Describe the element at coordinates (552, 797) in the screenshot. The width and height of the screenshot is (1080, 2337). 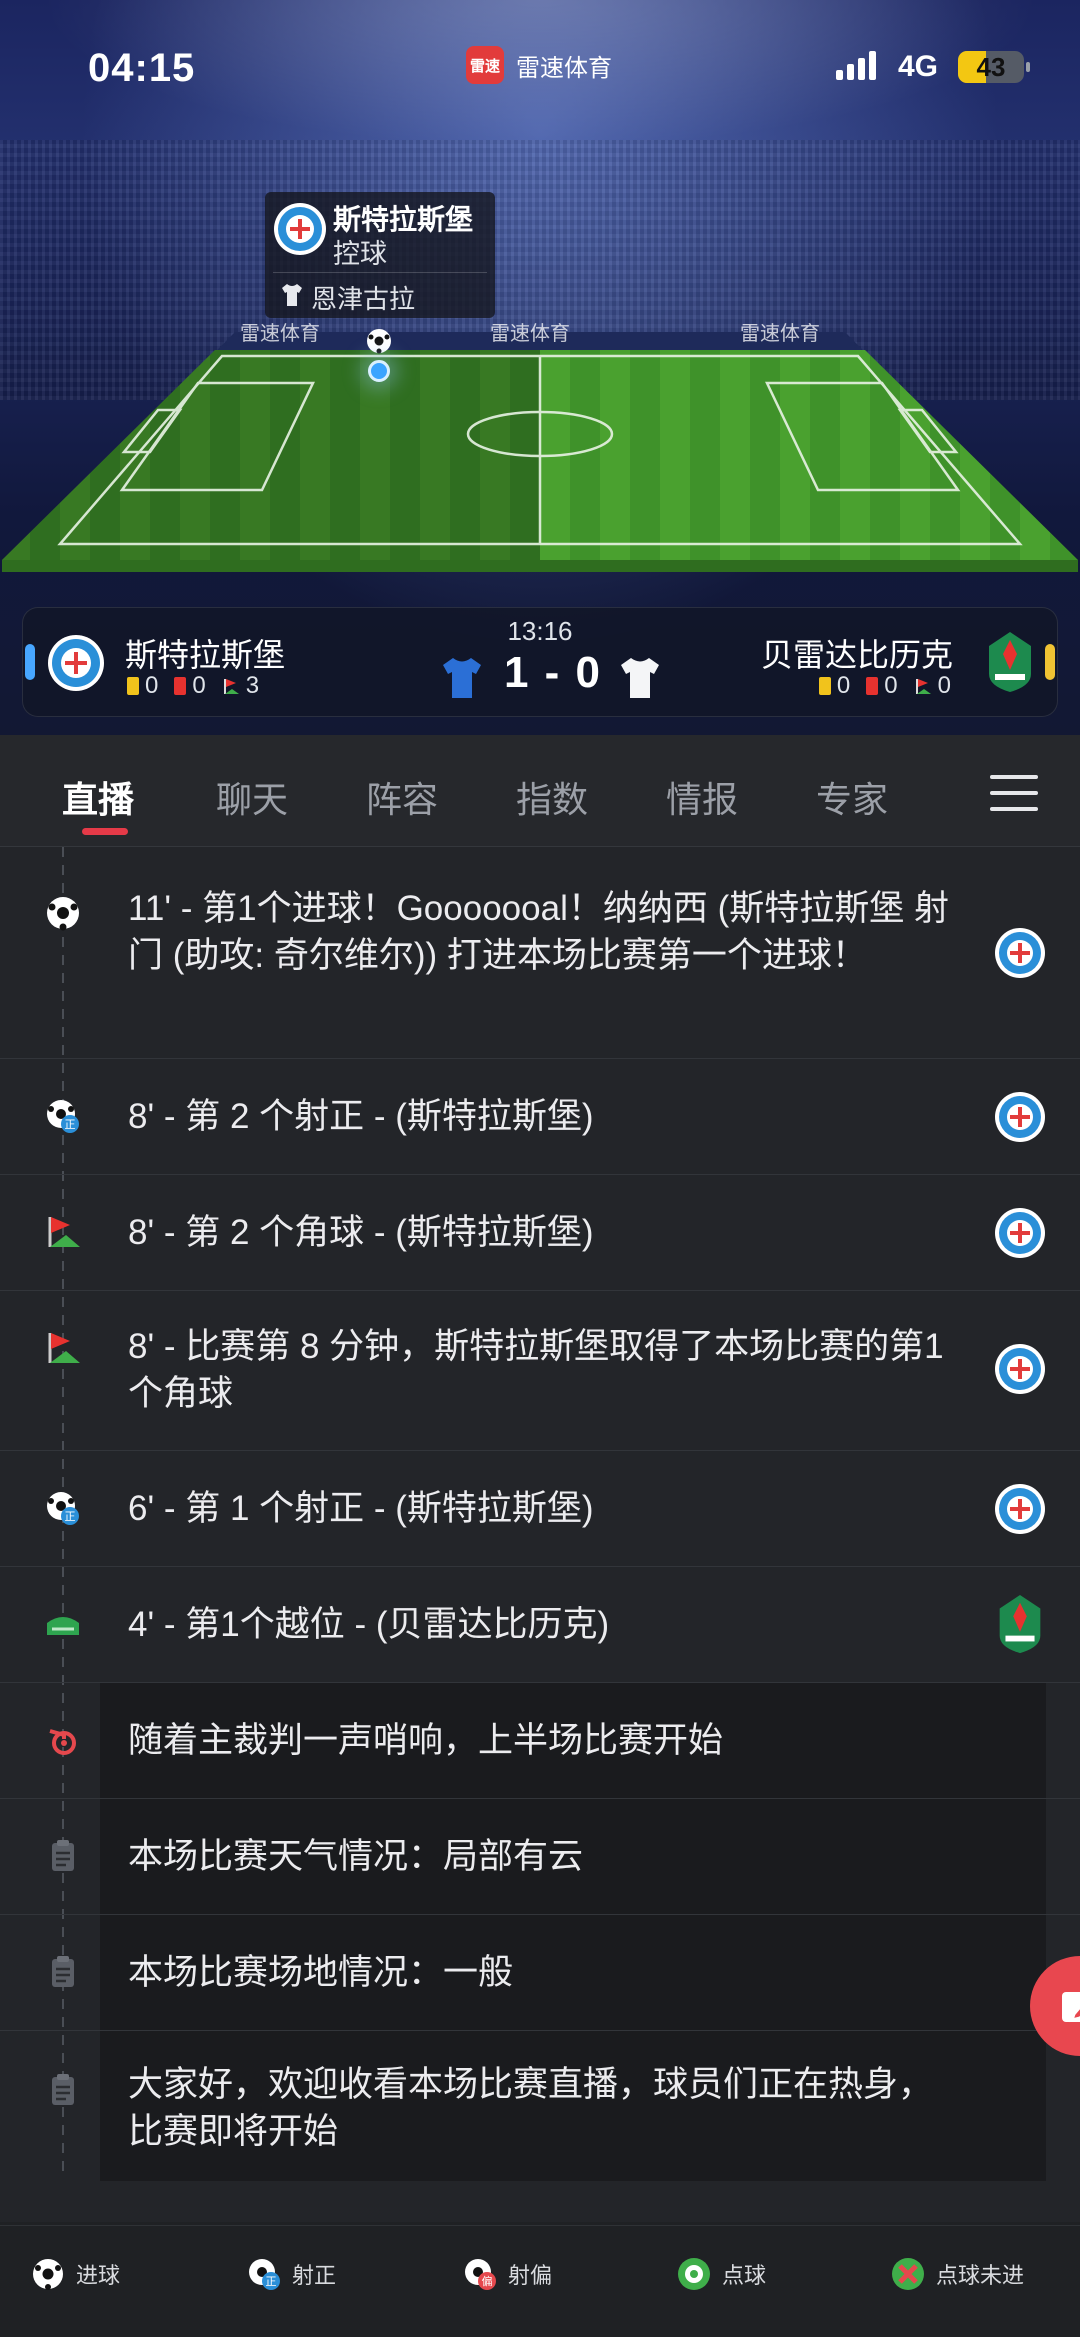
I see `tab-odds: 指数` at that location.